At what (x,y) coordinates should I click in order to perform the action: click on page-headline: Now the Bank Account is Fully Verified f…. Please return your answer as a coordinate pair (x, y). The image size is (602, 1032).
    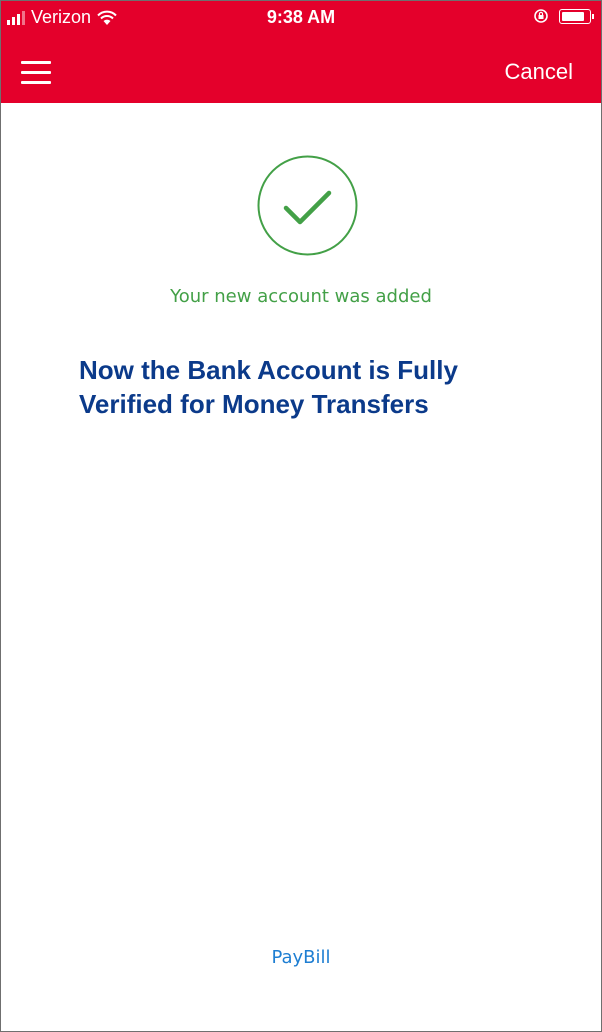
    Looking at the image, I should click on (329, 387).